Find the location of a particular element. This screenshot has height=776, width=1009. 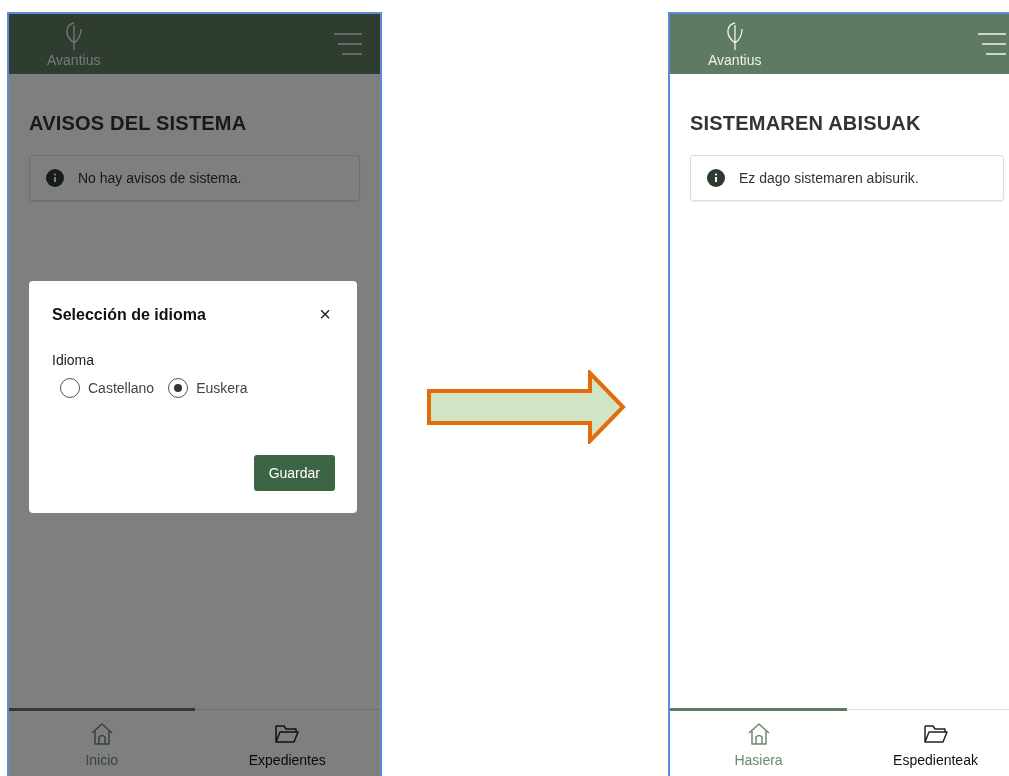

close-button: × is located at coordinates (325, 314).